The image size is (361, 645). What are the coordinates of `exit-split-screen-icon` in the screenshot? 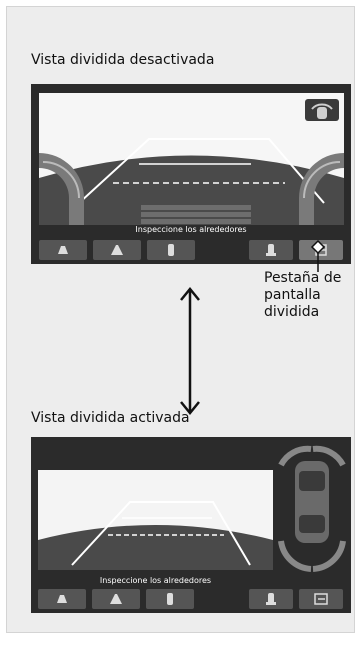 It's located at (321, 599).